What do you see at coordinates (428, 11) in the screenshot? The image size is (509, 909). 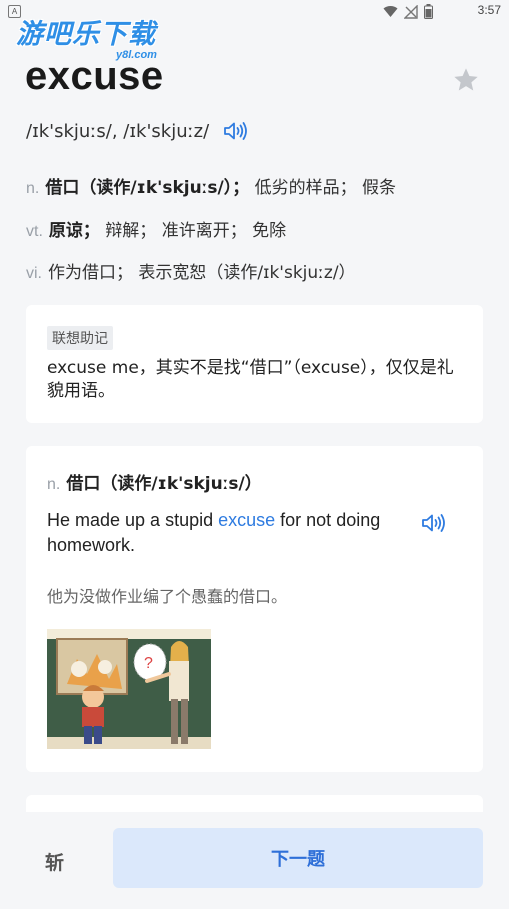 I see `battery-icon` at bounding box center [428, 11].